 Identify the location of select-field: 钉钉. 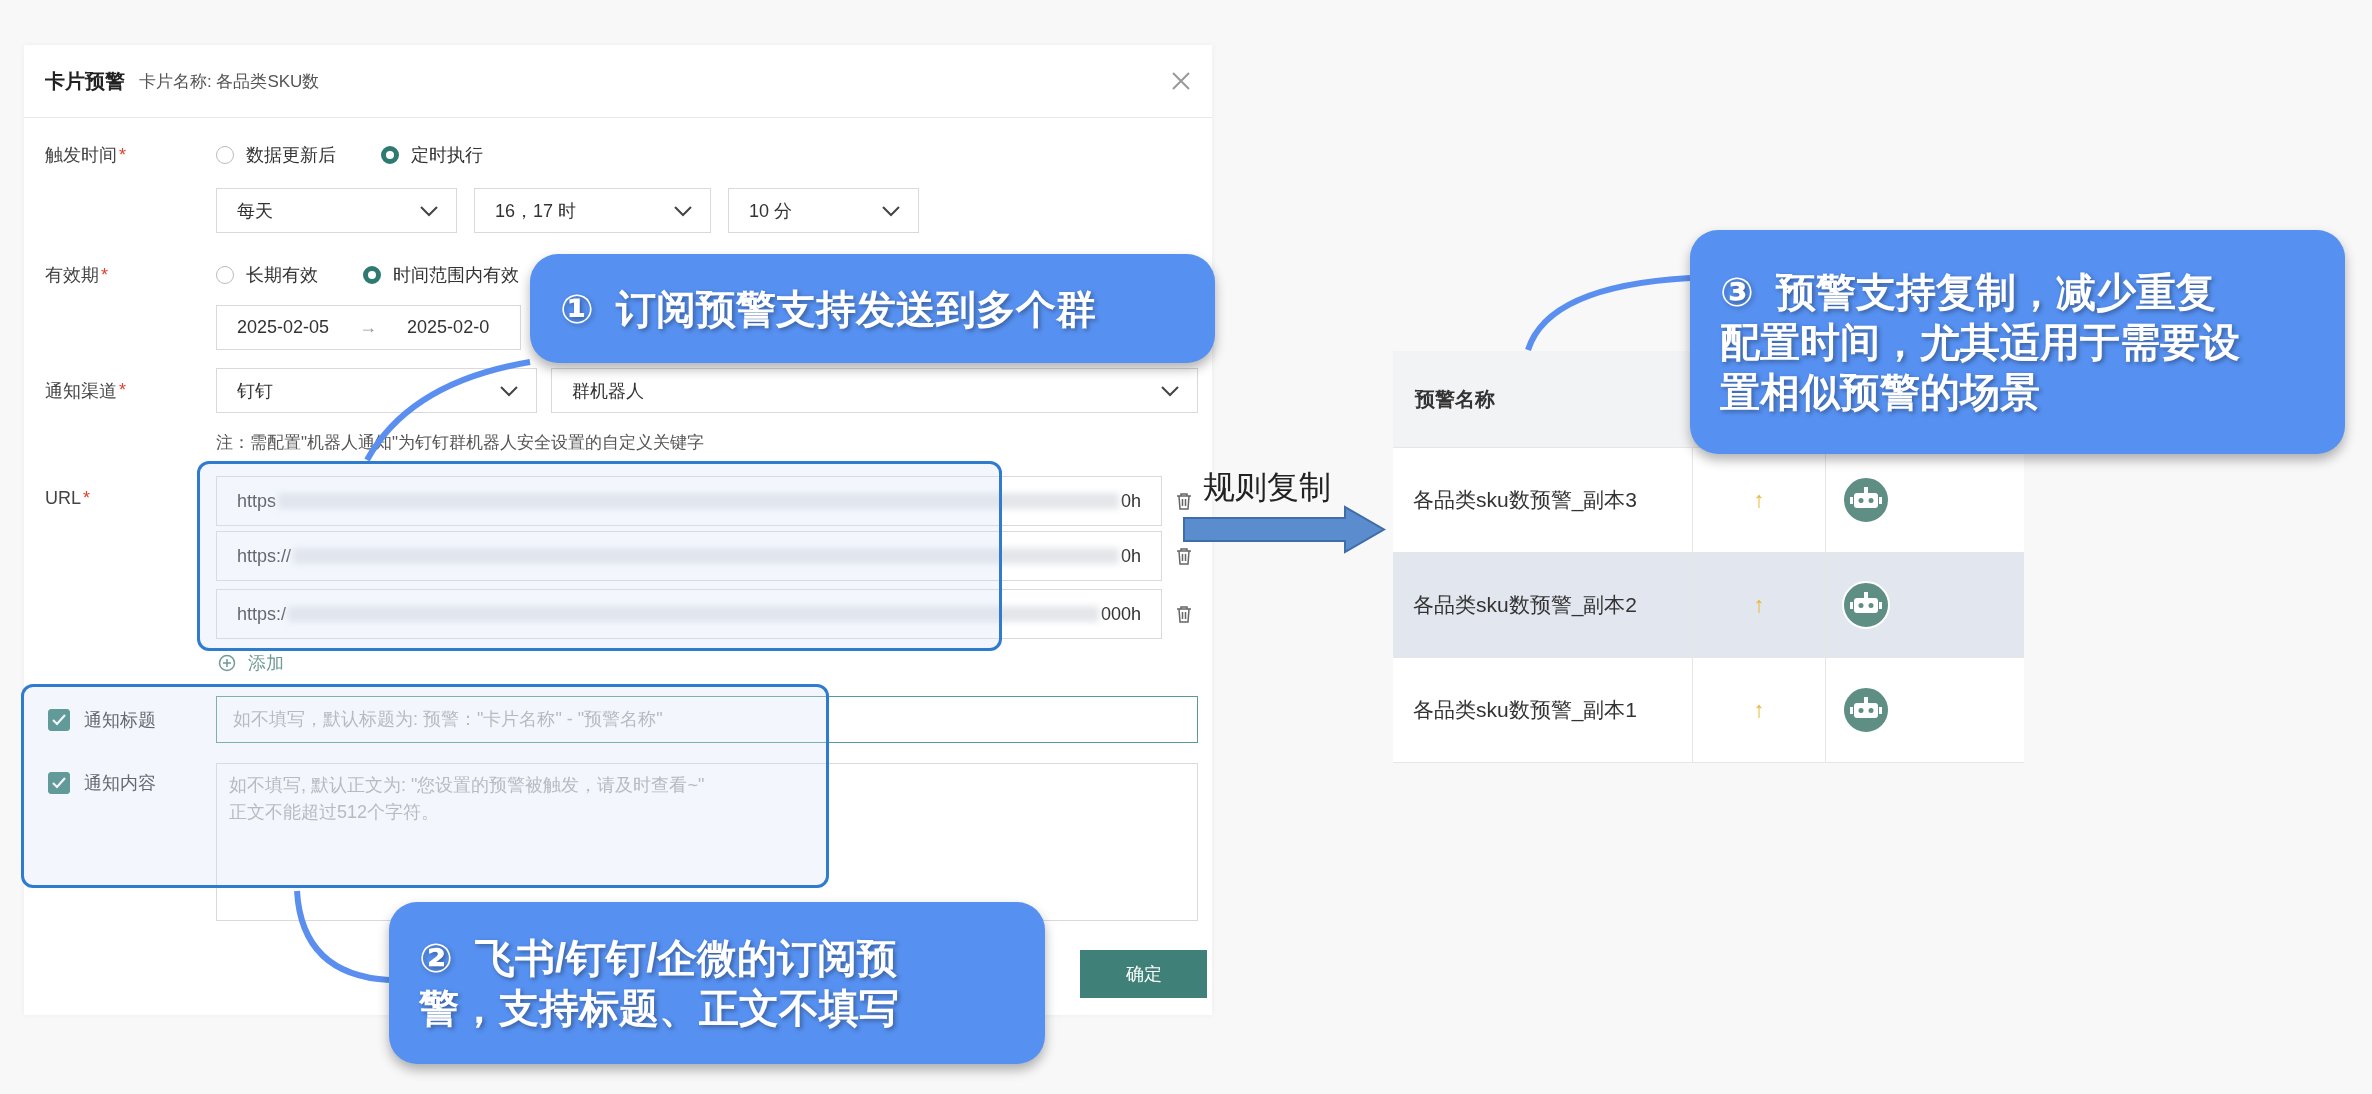
(376, 390).